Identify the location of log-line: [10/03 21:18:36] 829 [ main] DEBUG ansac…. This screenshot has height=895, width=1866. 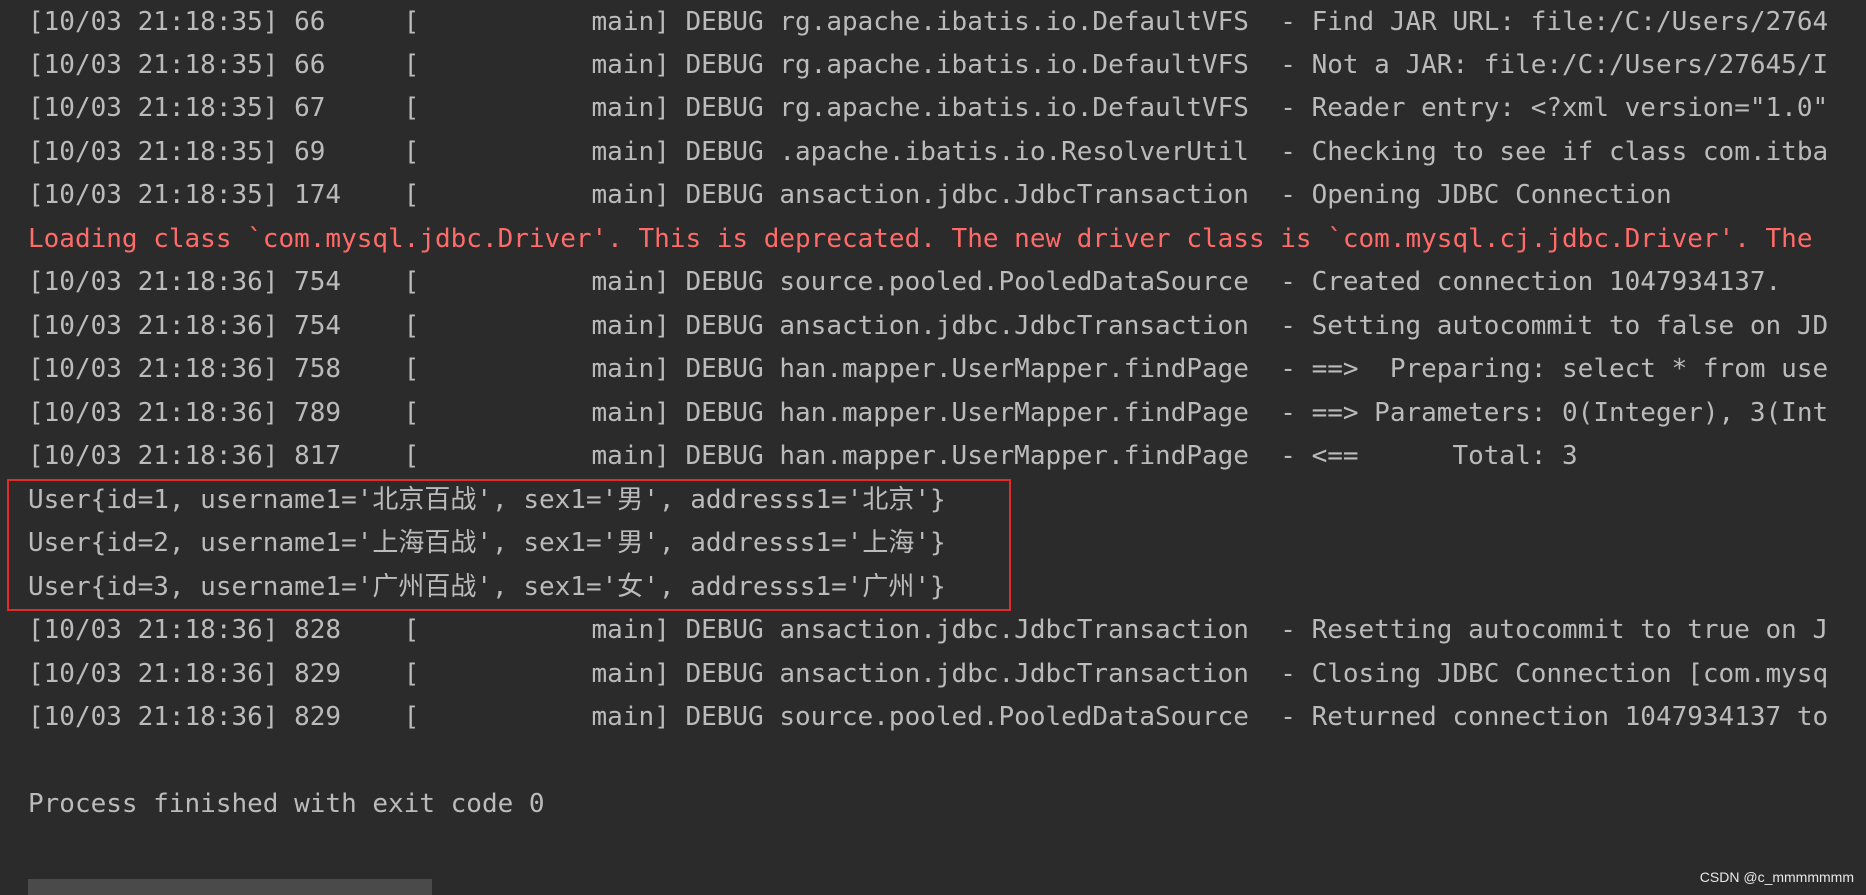
(928, 674).